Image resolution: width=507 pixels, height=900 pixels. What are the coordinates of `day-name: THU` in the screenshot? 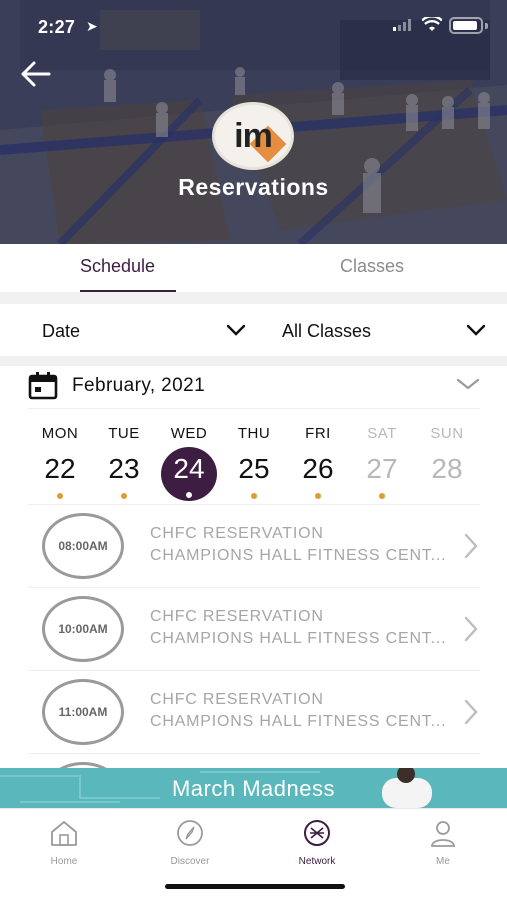 It's located at (254, 433).